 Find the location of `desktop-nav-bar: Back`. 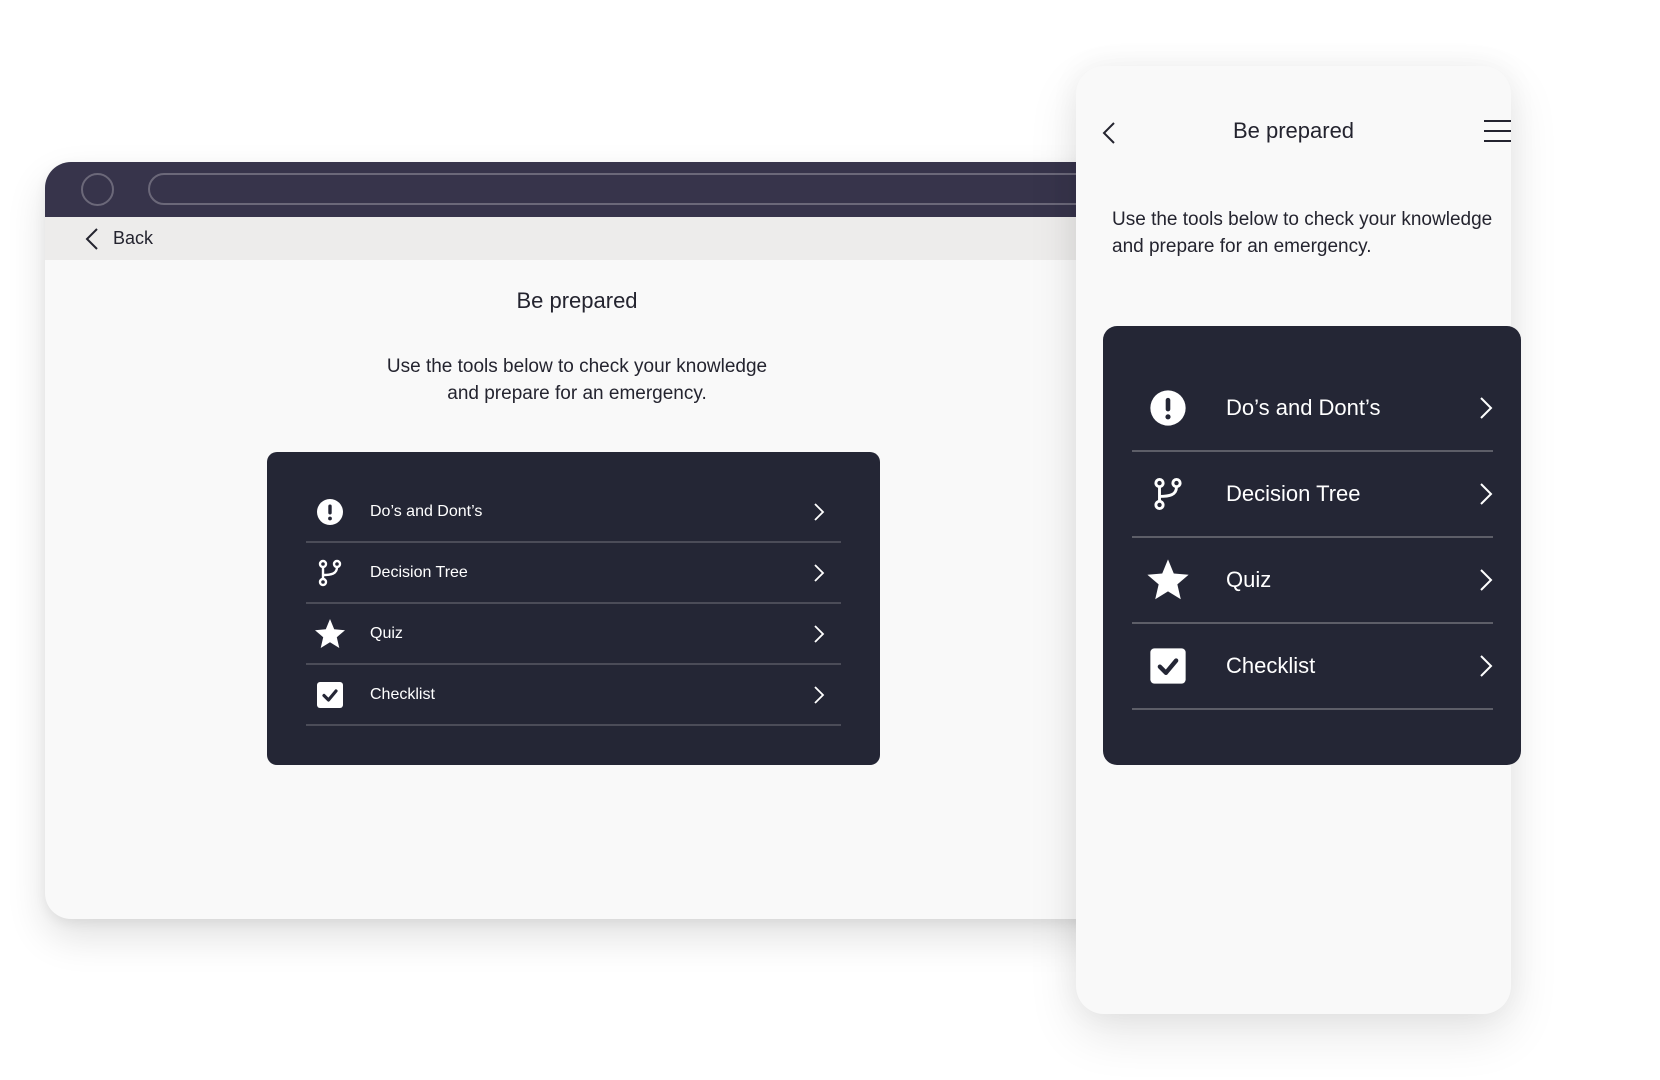

desktop-nav-bar: Back is located at coordinates (595, 238).